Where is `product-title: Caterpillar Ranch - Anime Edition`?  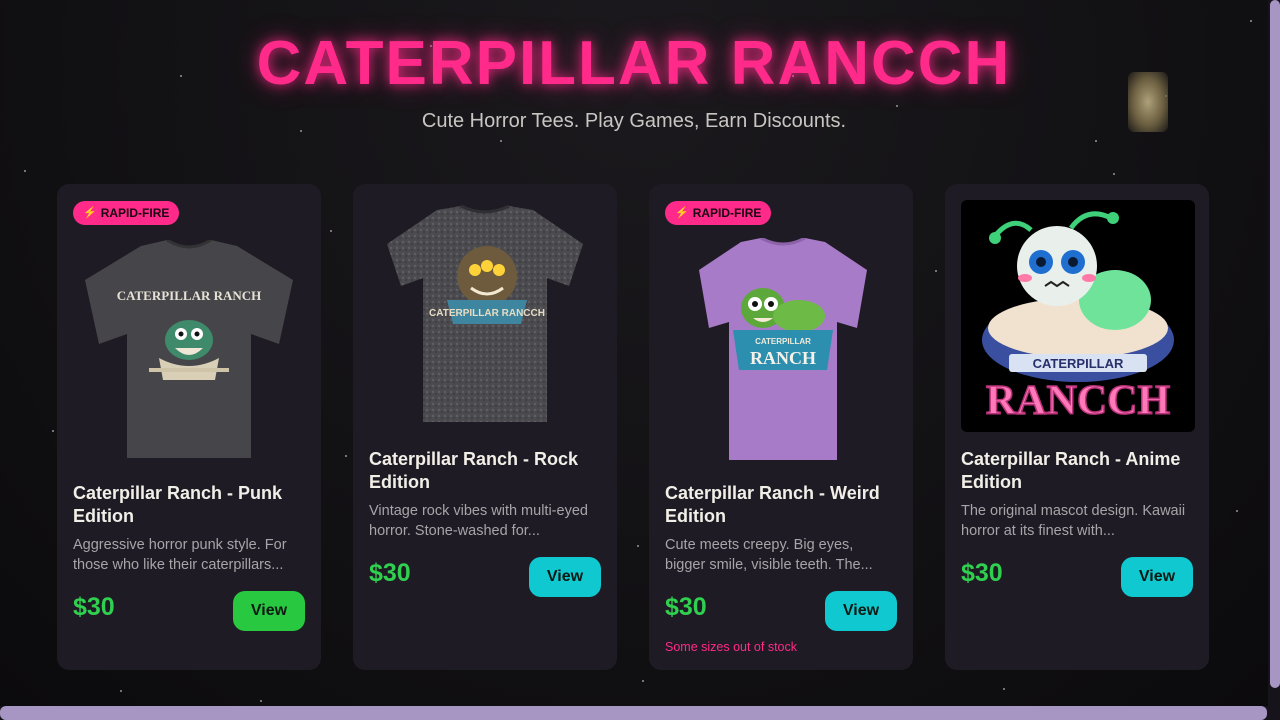
product-title: Caterpillar Ranch - Anime Edition is located at coordinates (1078, 471).